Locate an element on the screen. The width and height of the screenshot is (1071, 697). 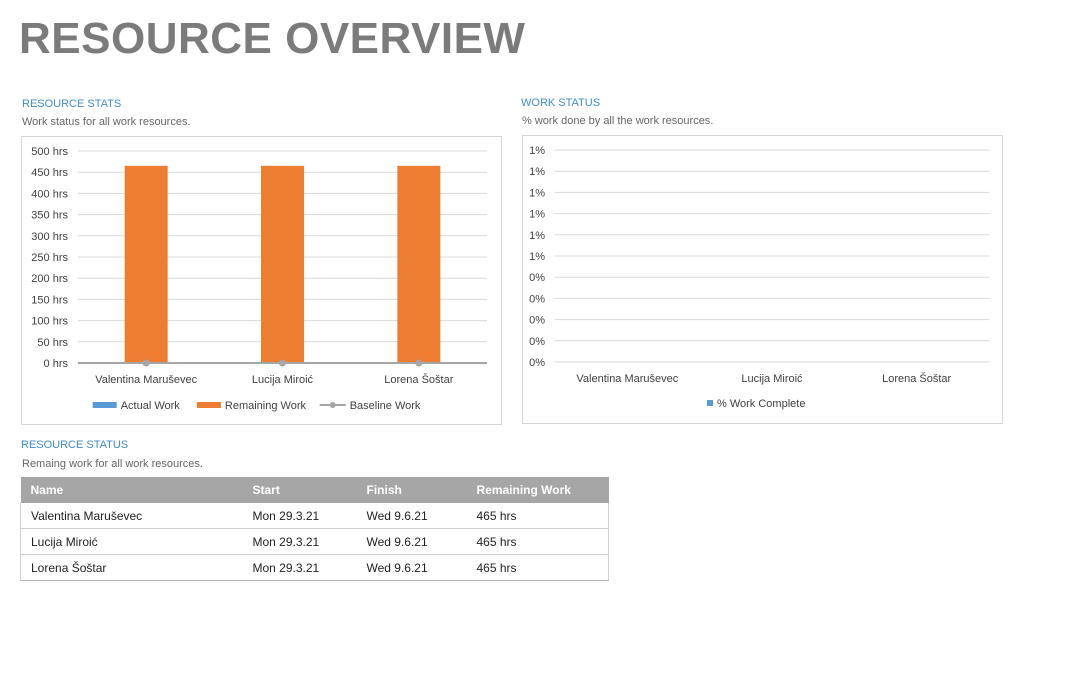
y-tick-label: 450 hrs is located at coordinates (49, 173).